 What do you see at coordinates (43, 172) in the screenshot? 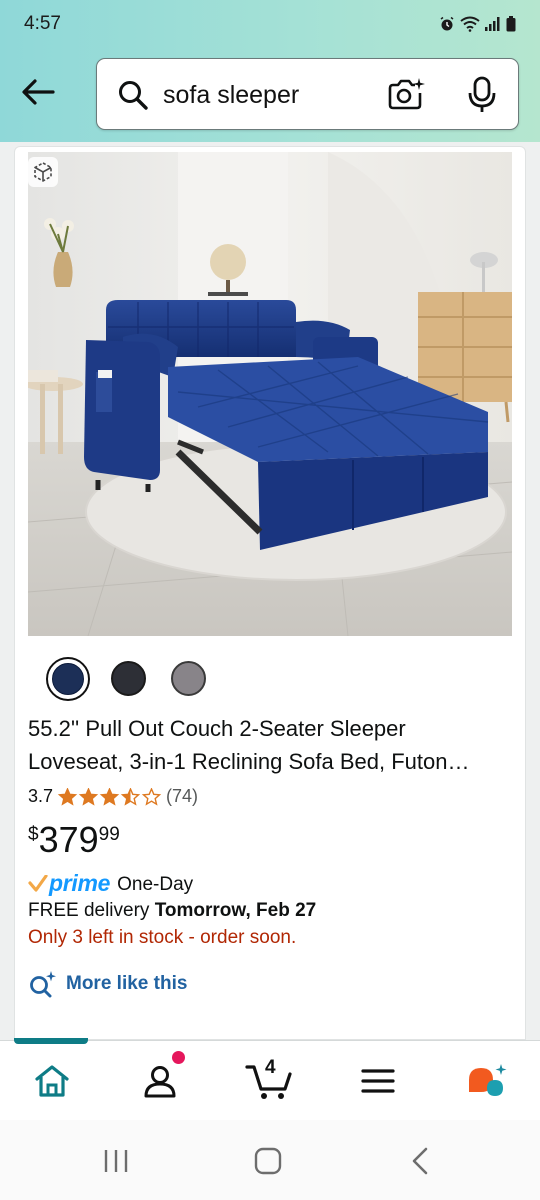
I see `view-in-room-icon` at bounding box center [43, 172].